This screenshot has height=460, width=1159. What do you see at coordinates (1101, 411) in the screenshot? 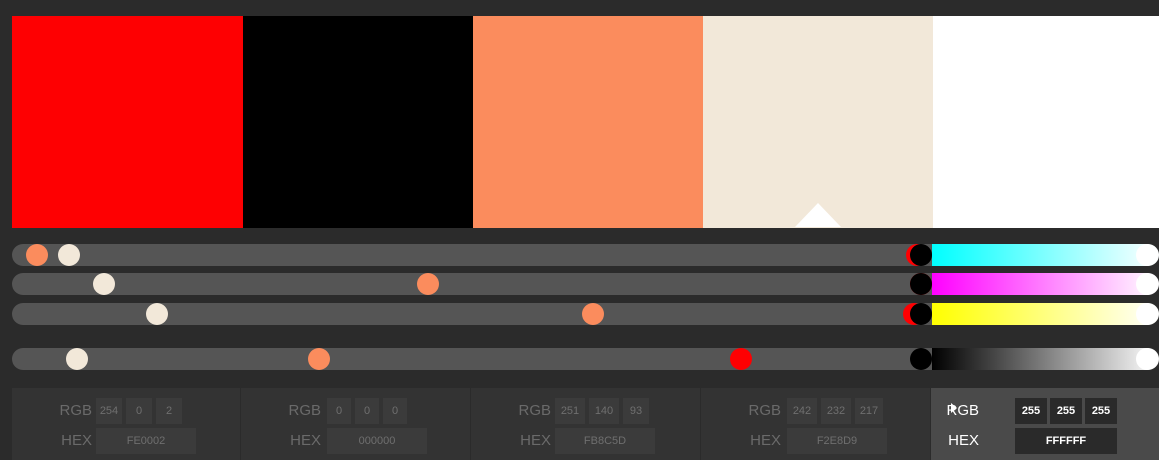
I see `blue-value-field: 255` at bounding box center [1101, 411].